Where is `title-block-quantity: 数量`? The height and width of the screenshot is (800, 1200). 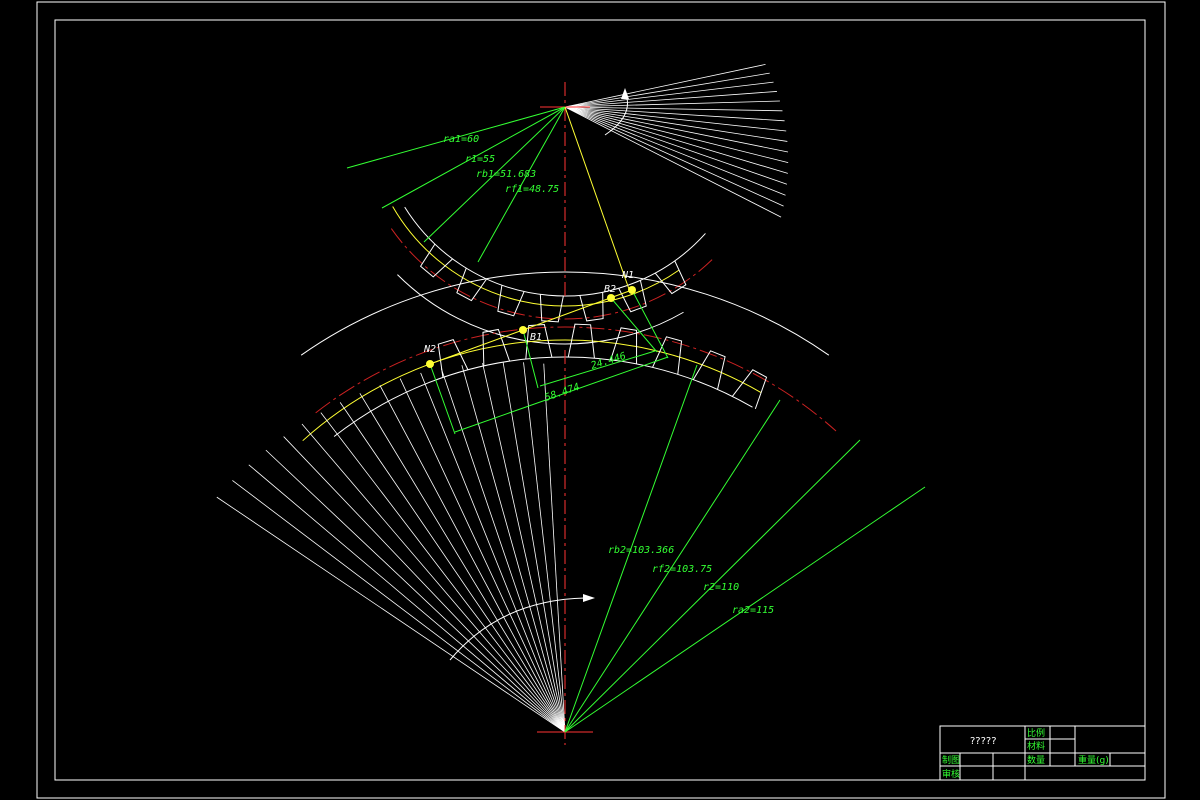 title-block-quantity: 数量 is located at coordinates (1036, 760).